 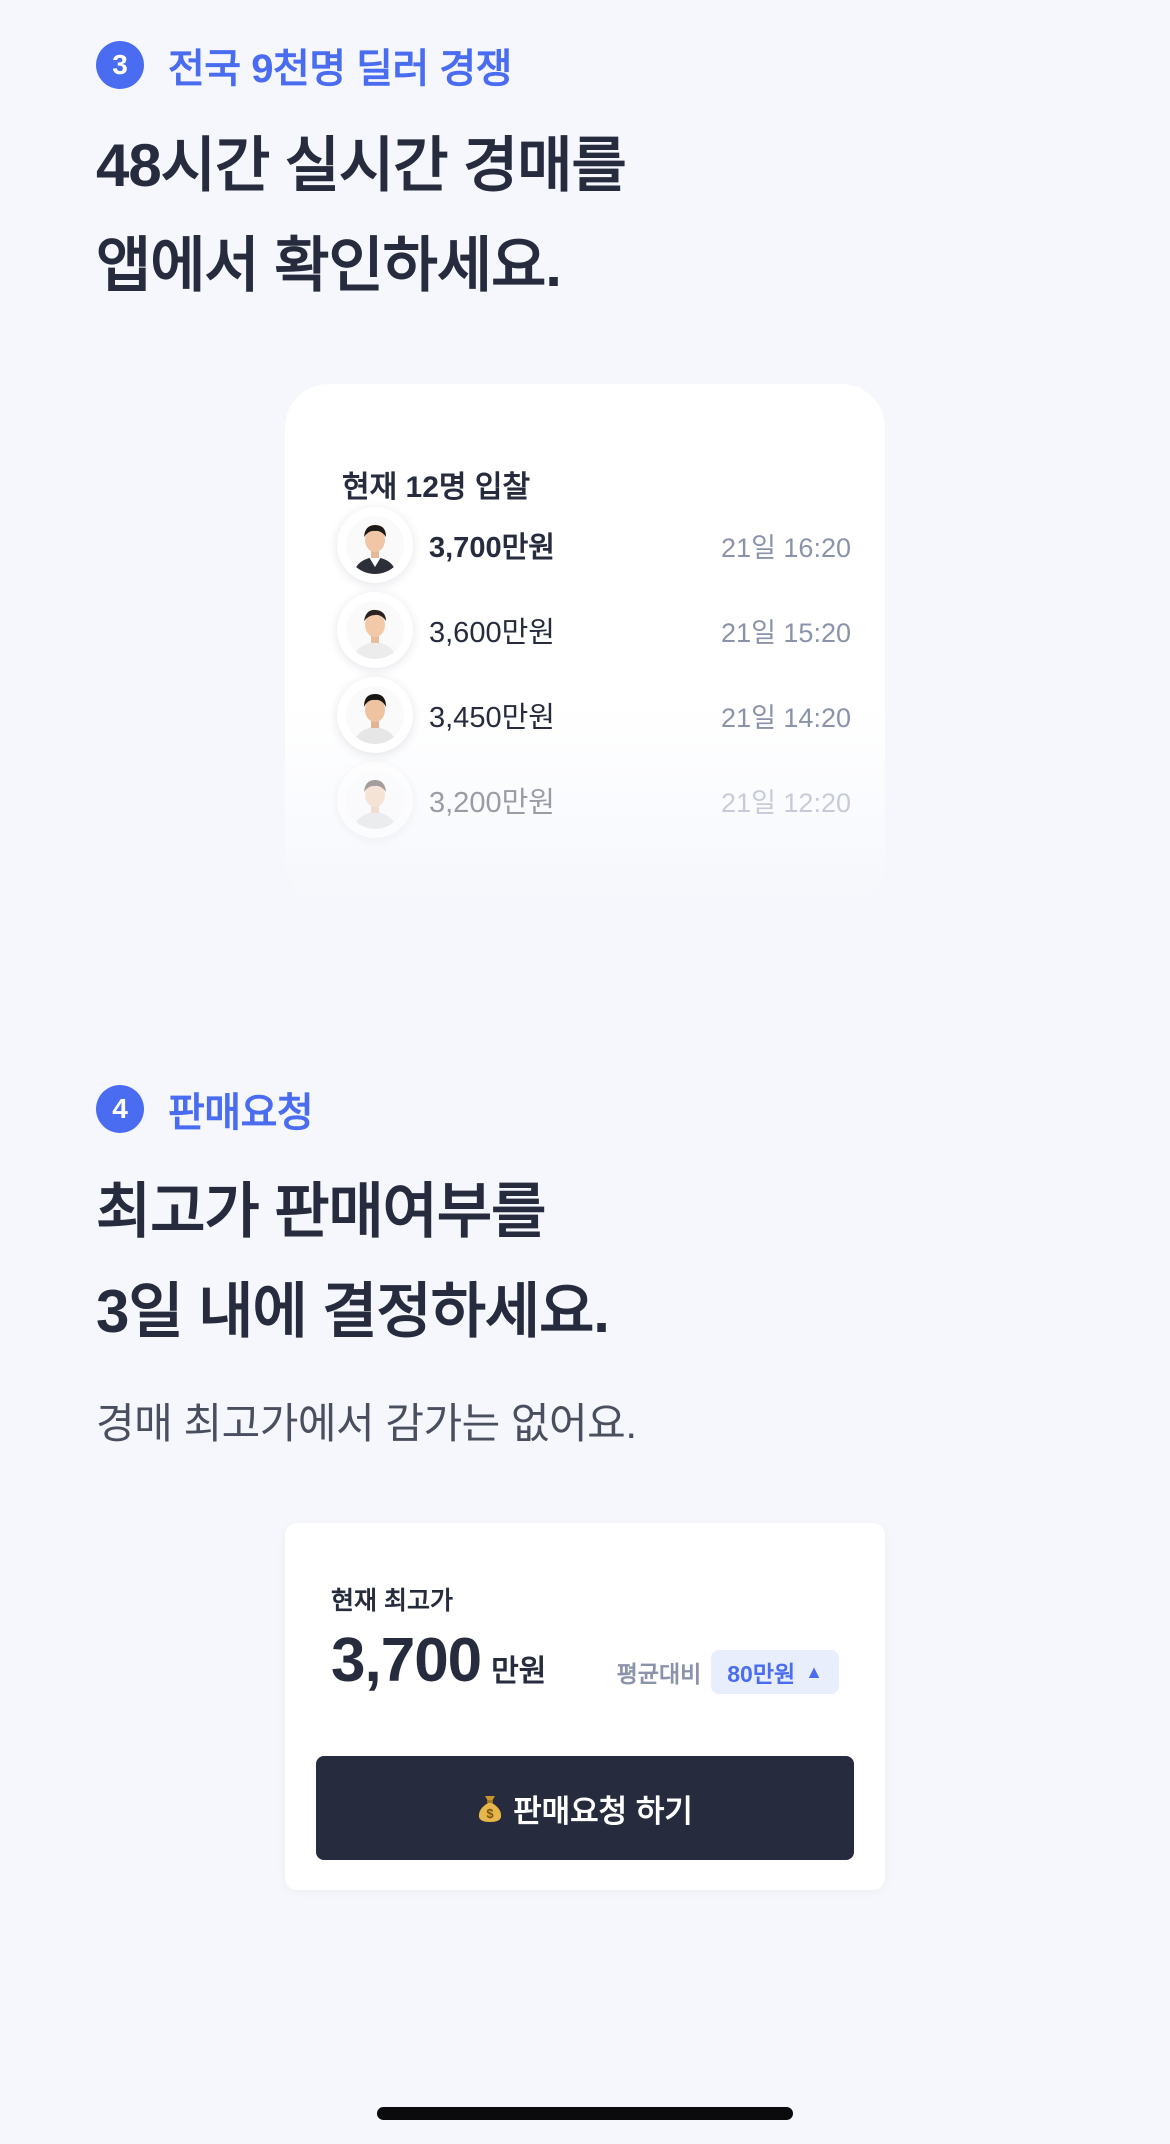 What do you see at coordinates (786, 632) in the screenshot?
I see `bid-time: 21일 15:20` at bounding box center [786, 632].